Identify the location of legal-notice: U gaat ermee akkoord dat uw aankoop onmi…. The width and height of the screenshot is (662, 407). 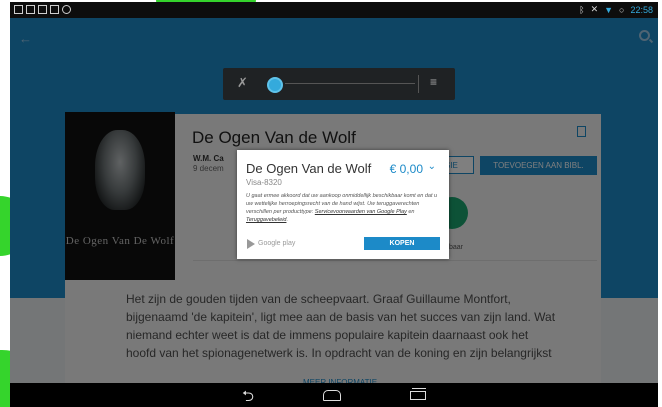
(342, 208).